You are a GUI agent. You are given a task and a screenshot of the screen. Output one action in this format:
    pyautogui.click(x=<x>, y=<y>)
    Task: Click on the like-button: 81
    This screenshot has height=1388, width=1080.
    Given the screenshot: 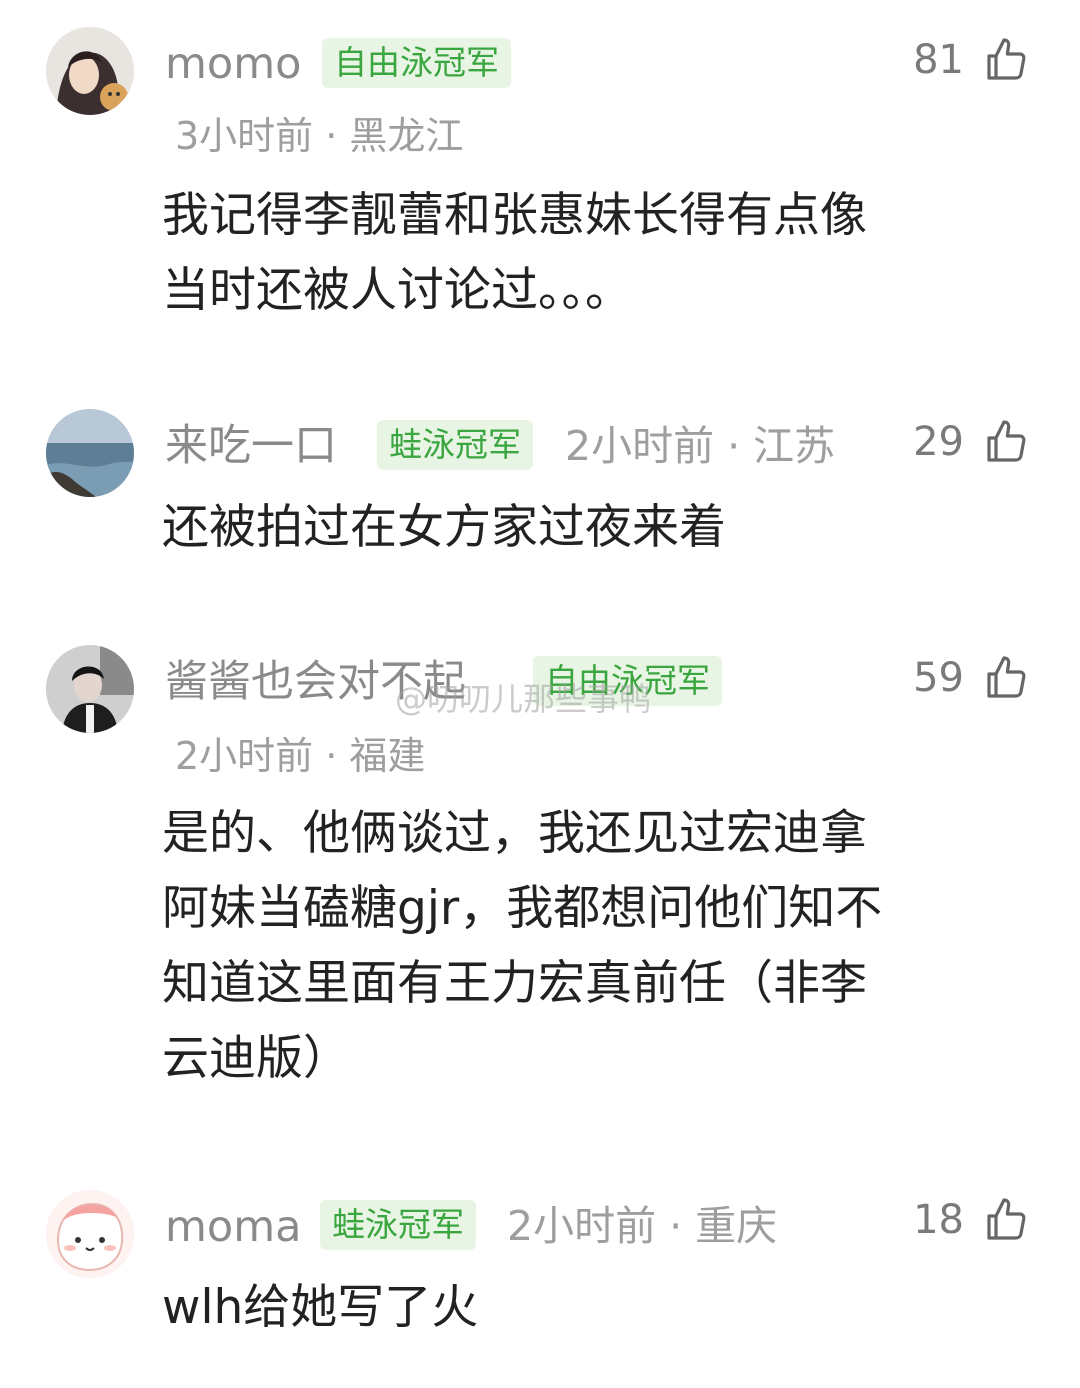 What is the action you would take?
    pyautogui.click(x=971, y=60)
    